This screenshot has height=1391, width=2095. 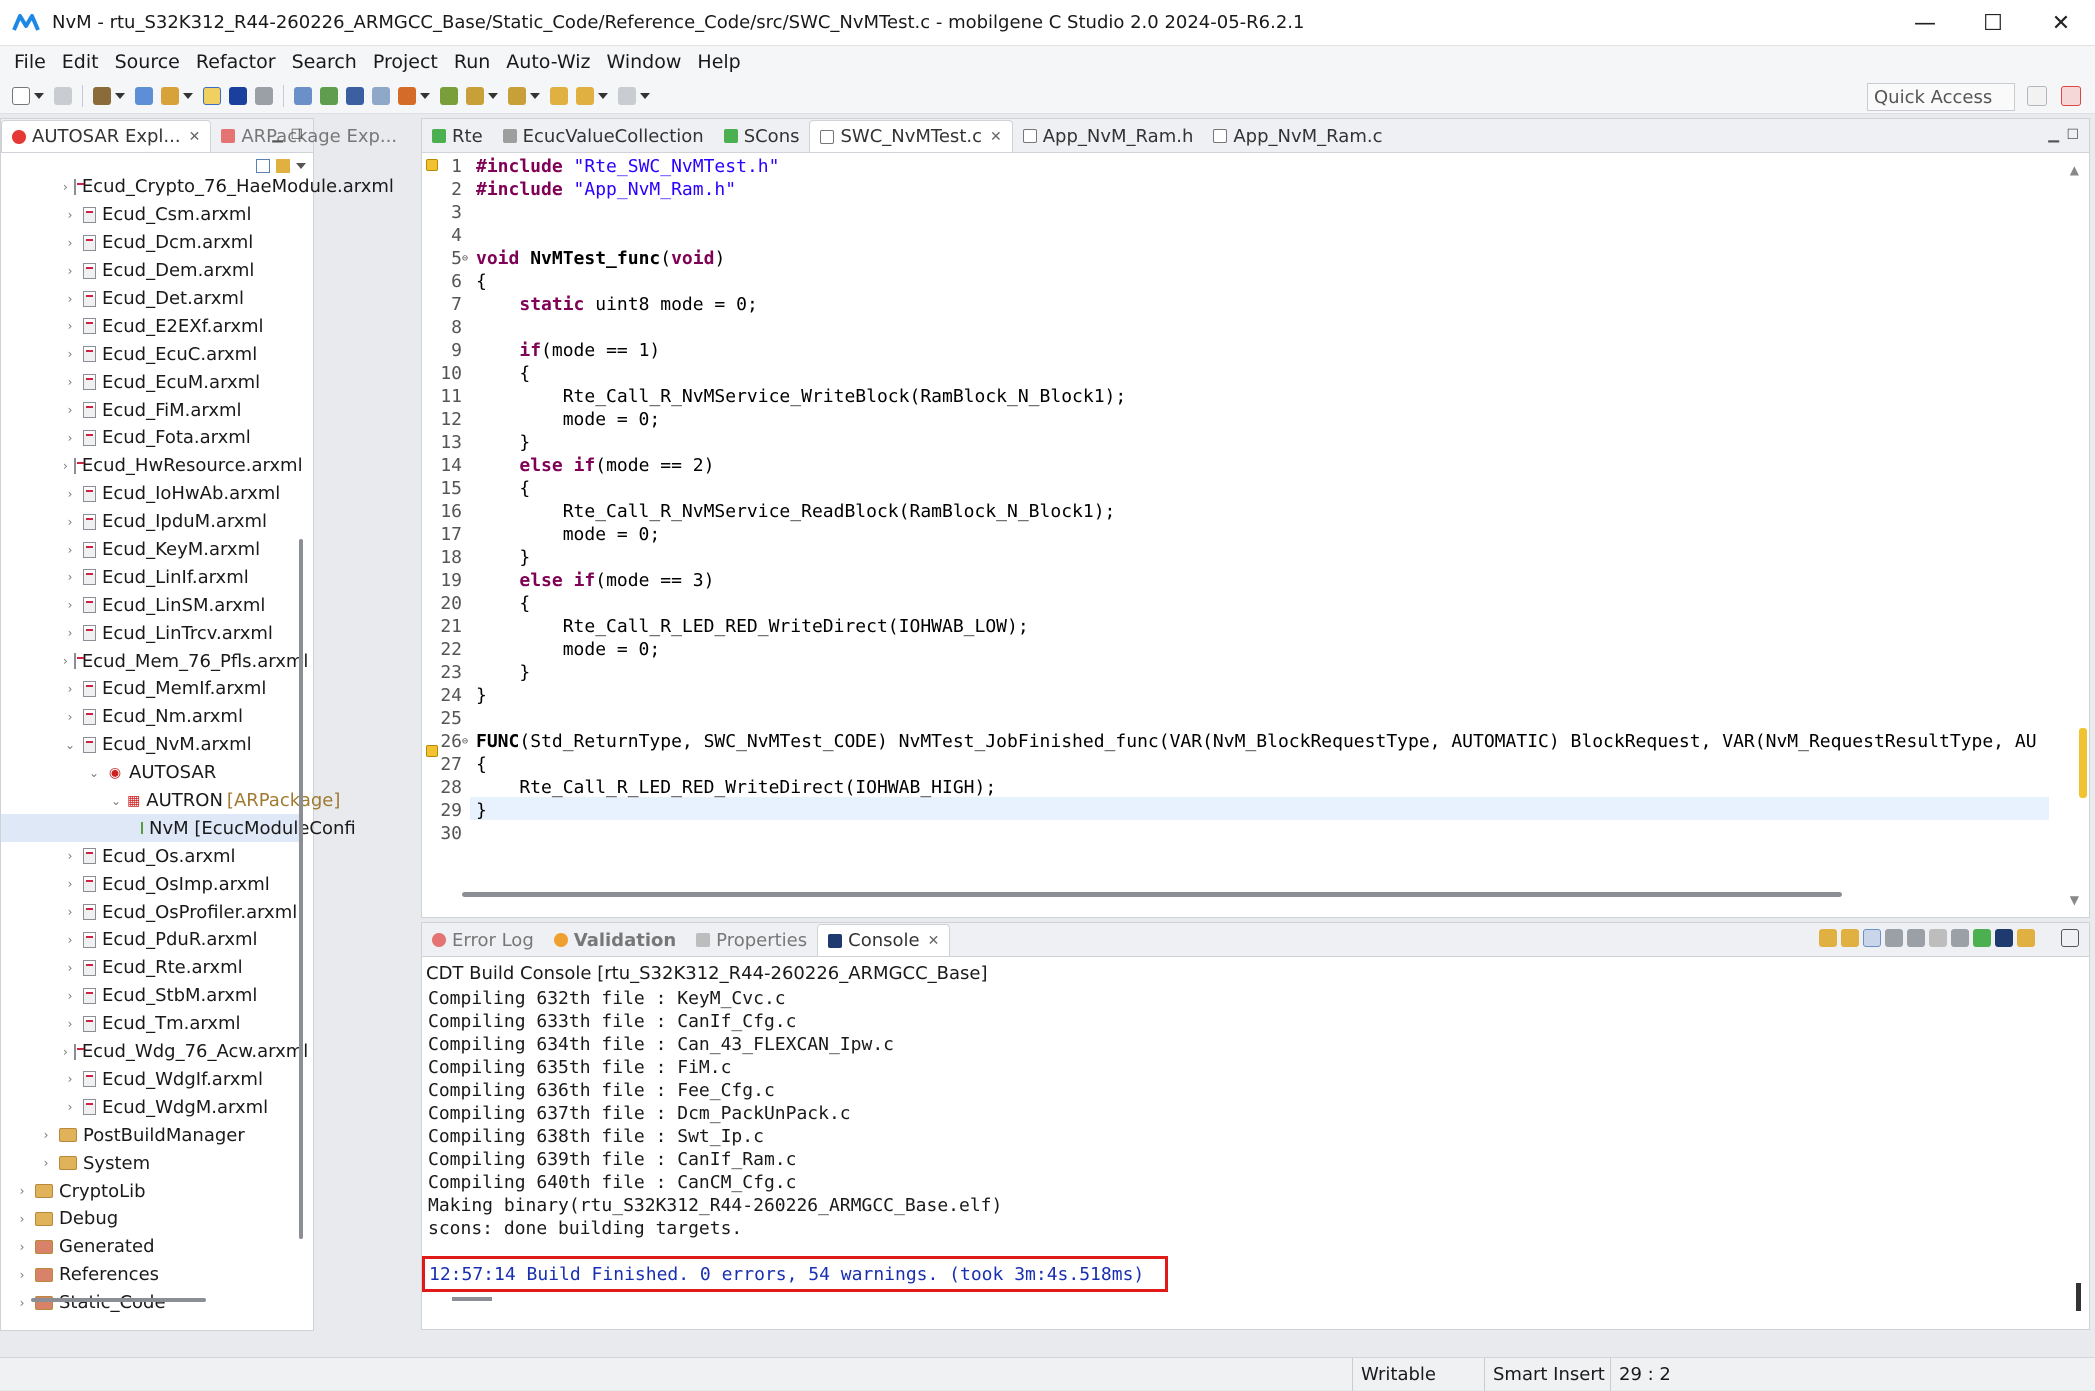 I want to click on external-tools-icon, so click(x=407, y=95).